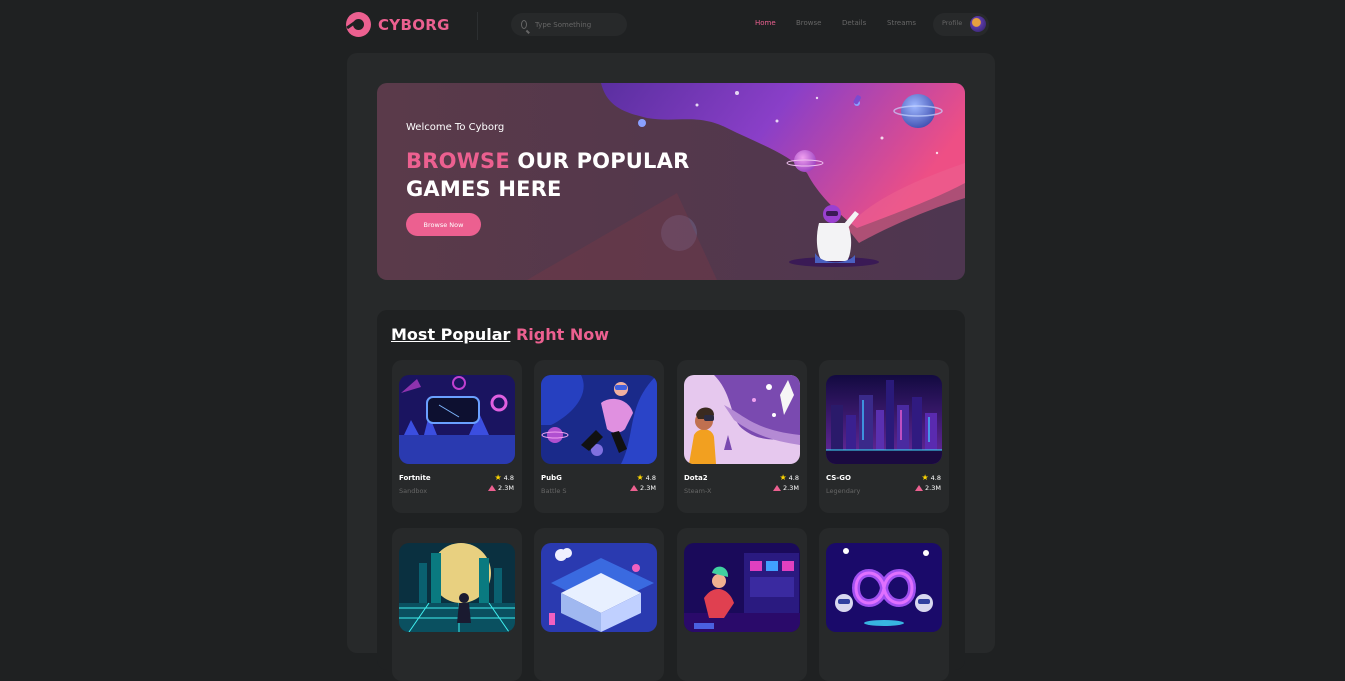  I want to click on game-card-csgo: CS-GO Legendary ★ 4.8 2.3M, so click(884, 436).